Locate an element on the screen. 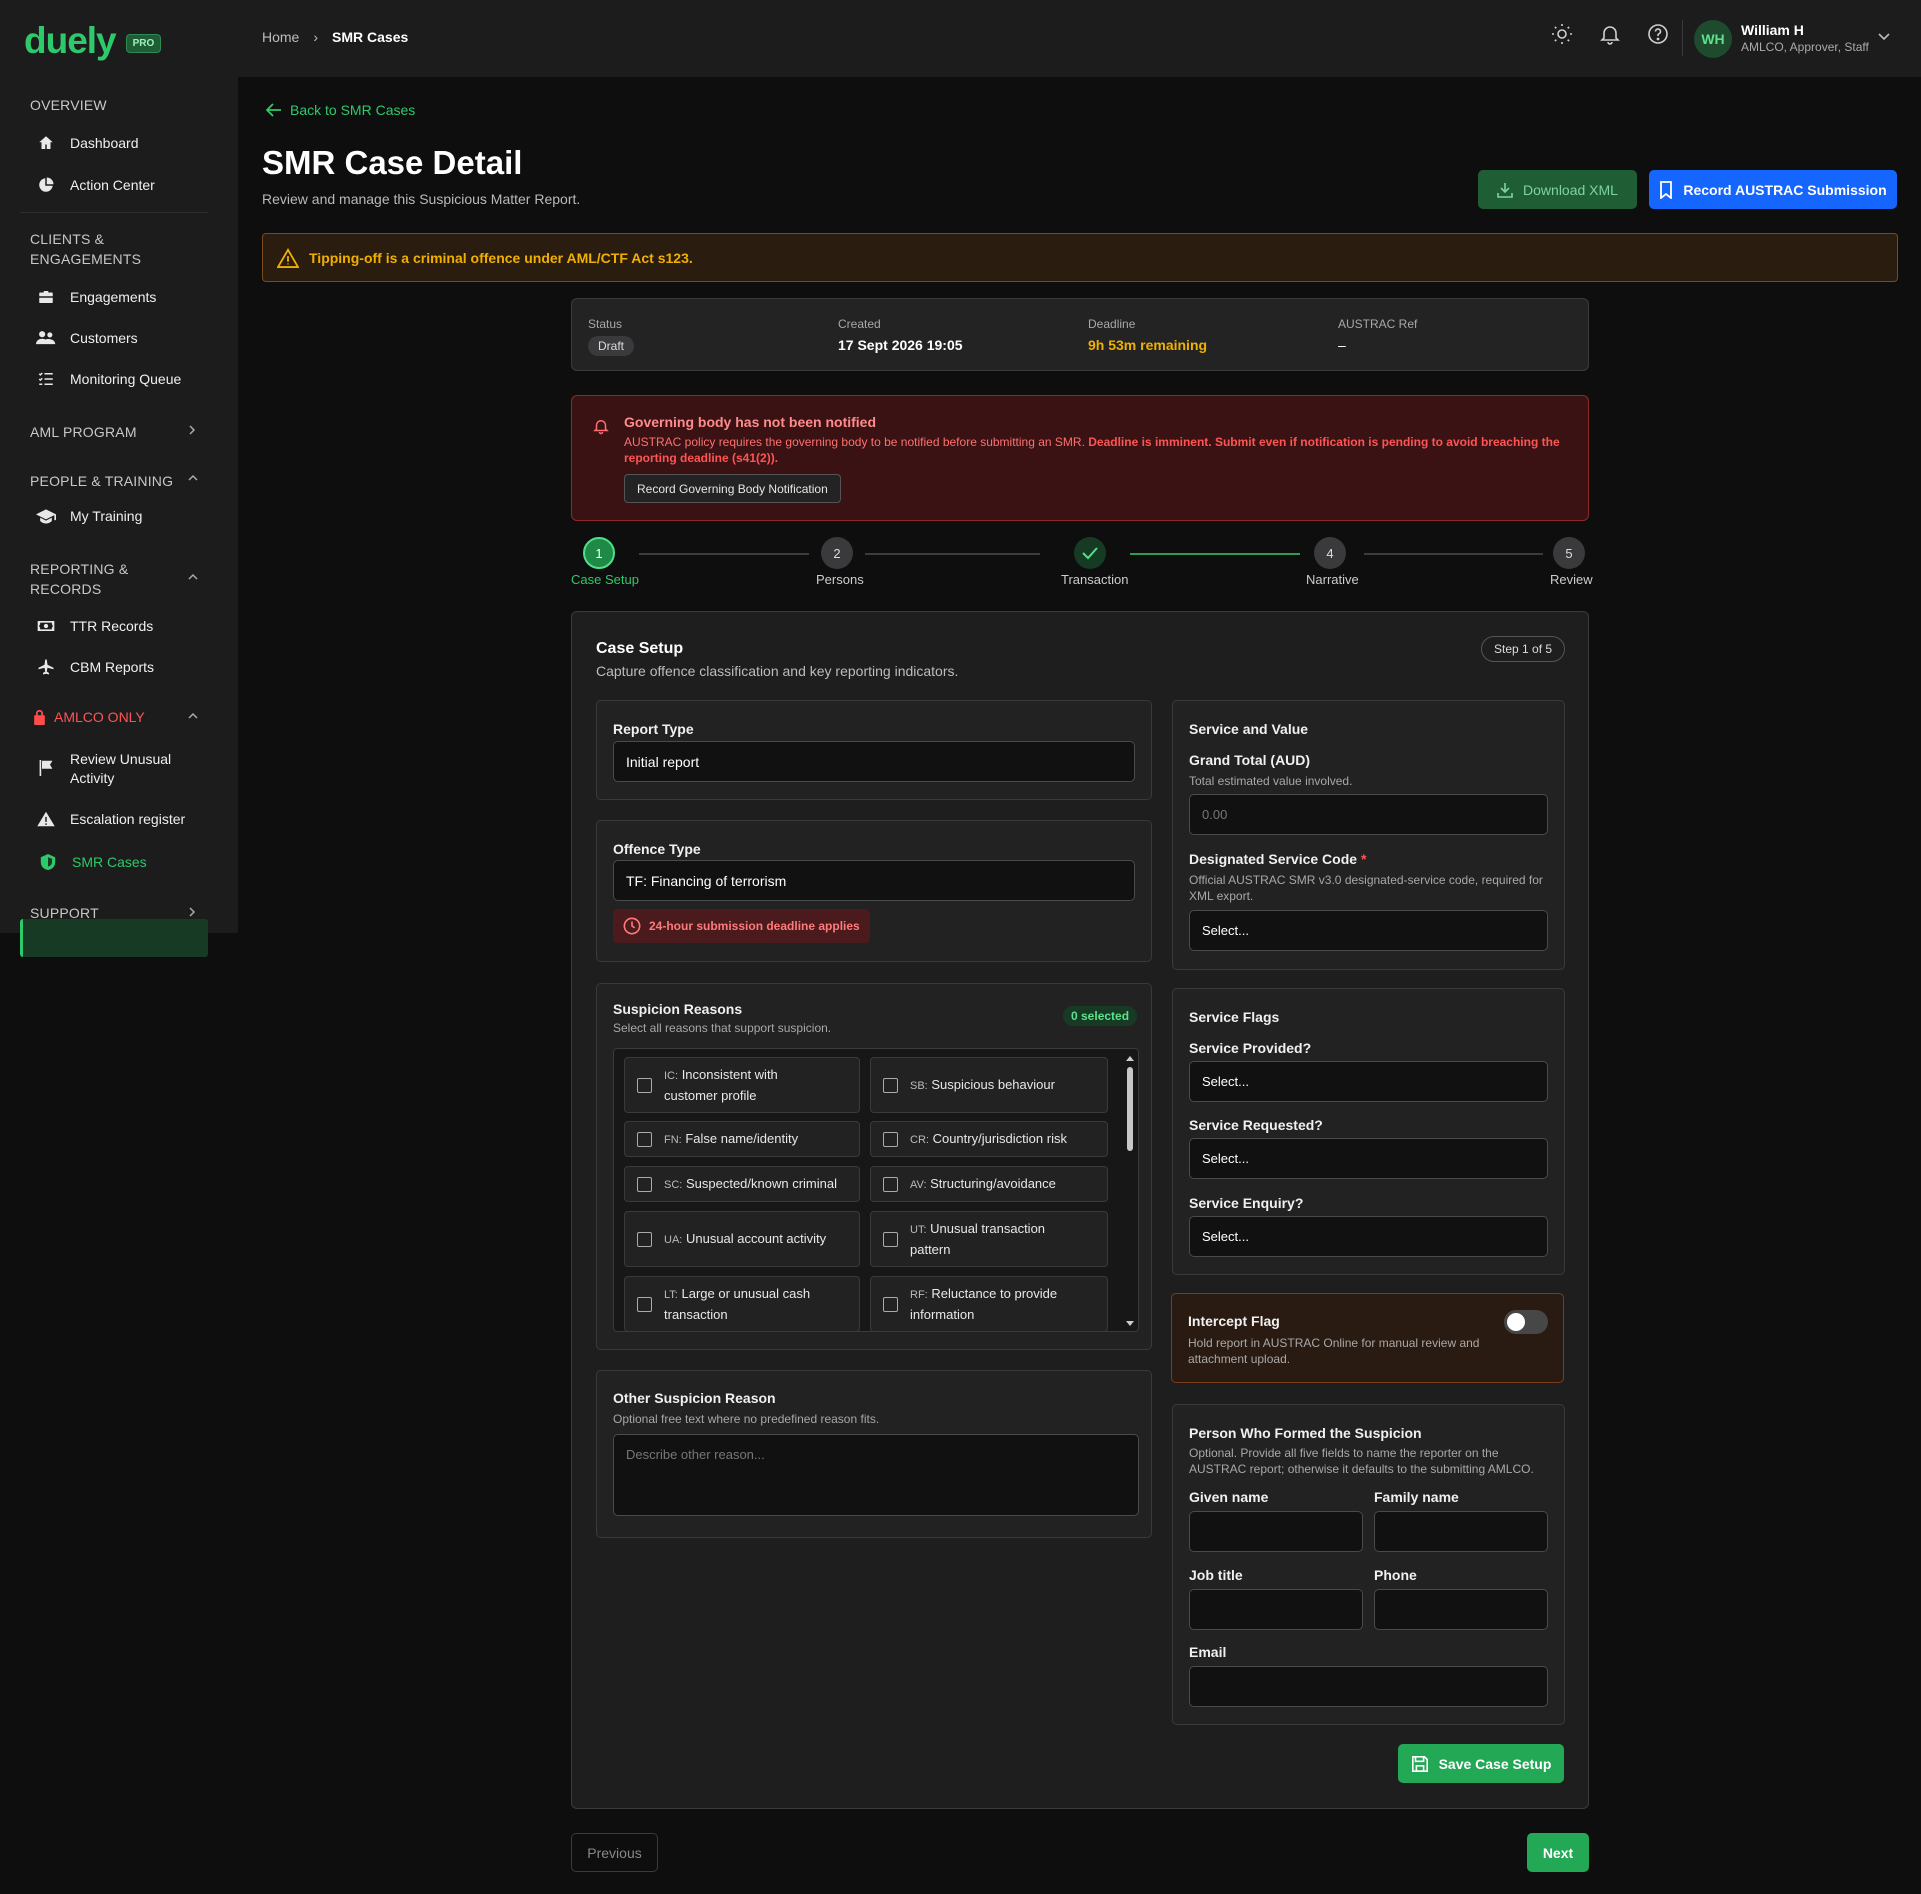  logo: duely PRO is located at coordinates (93, 41).